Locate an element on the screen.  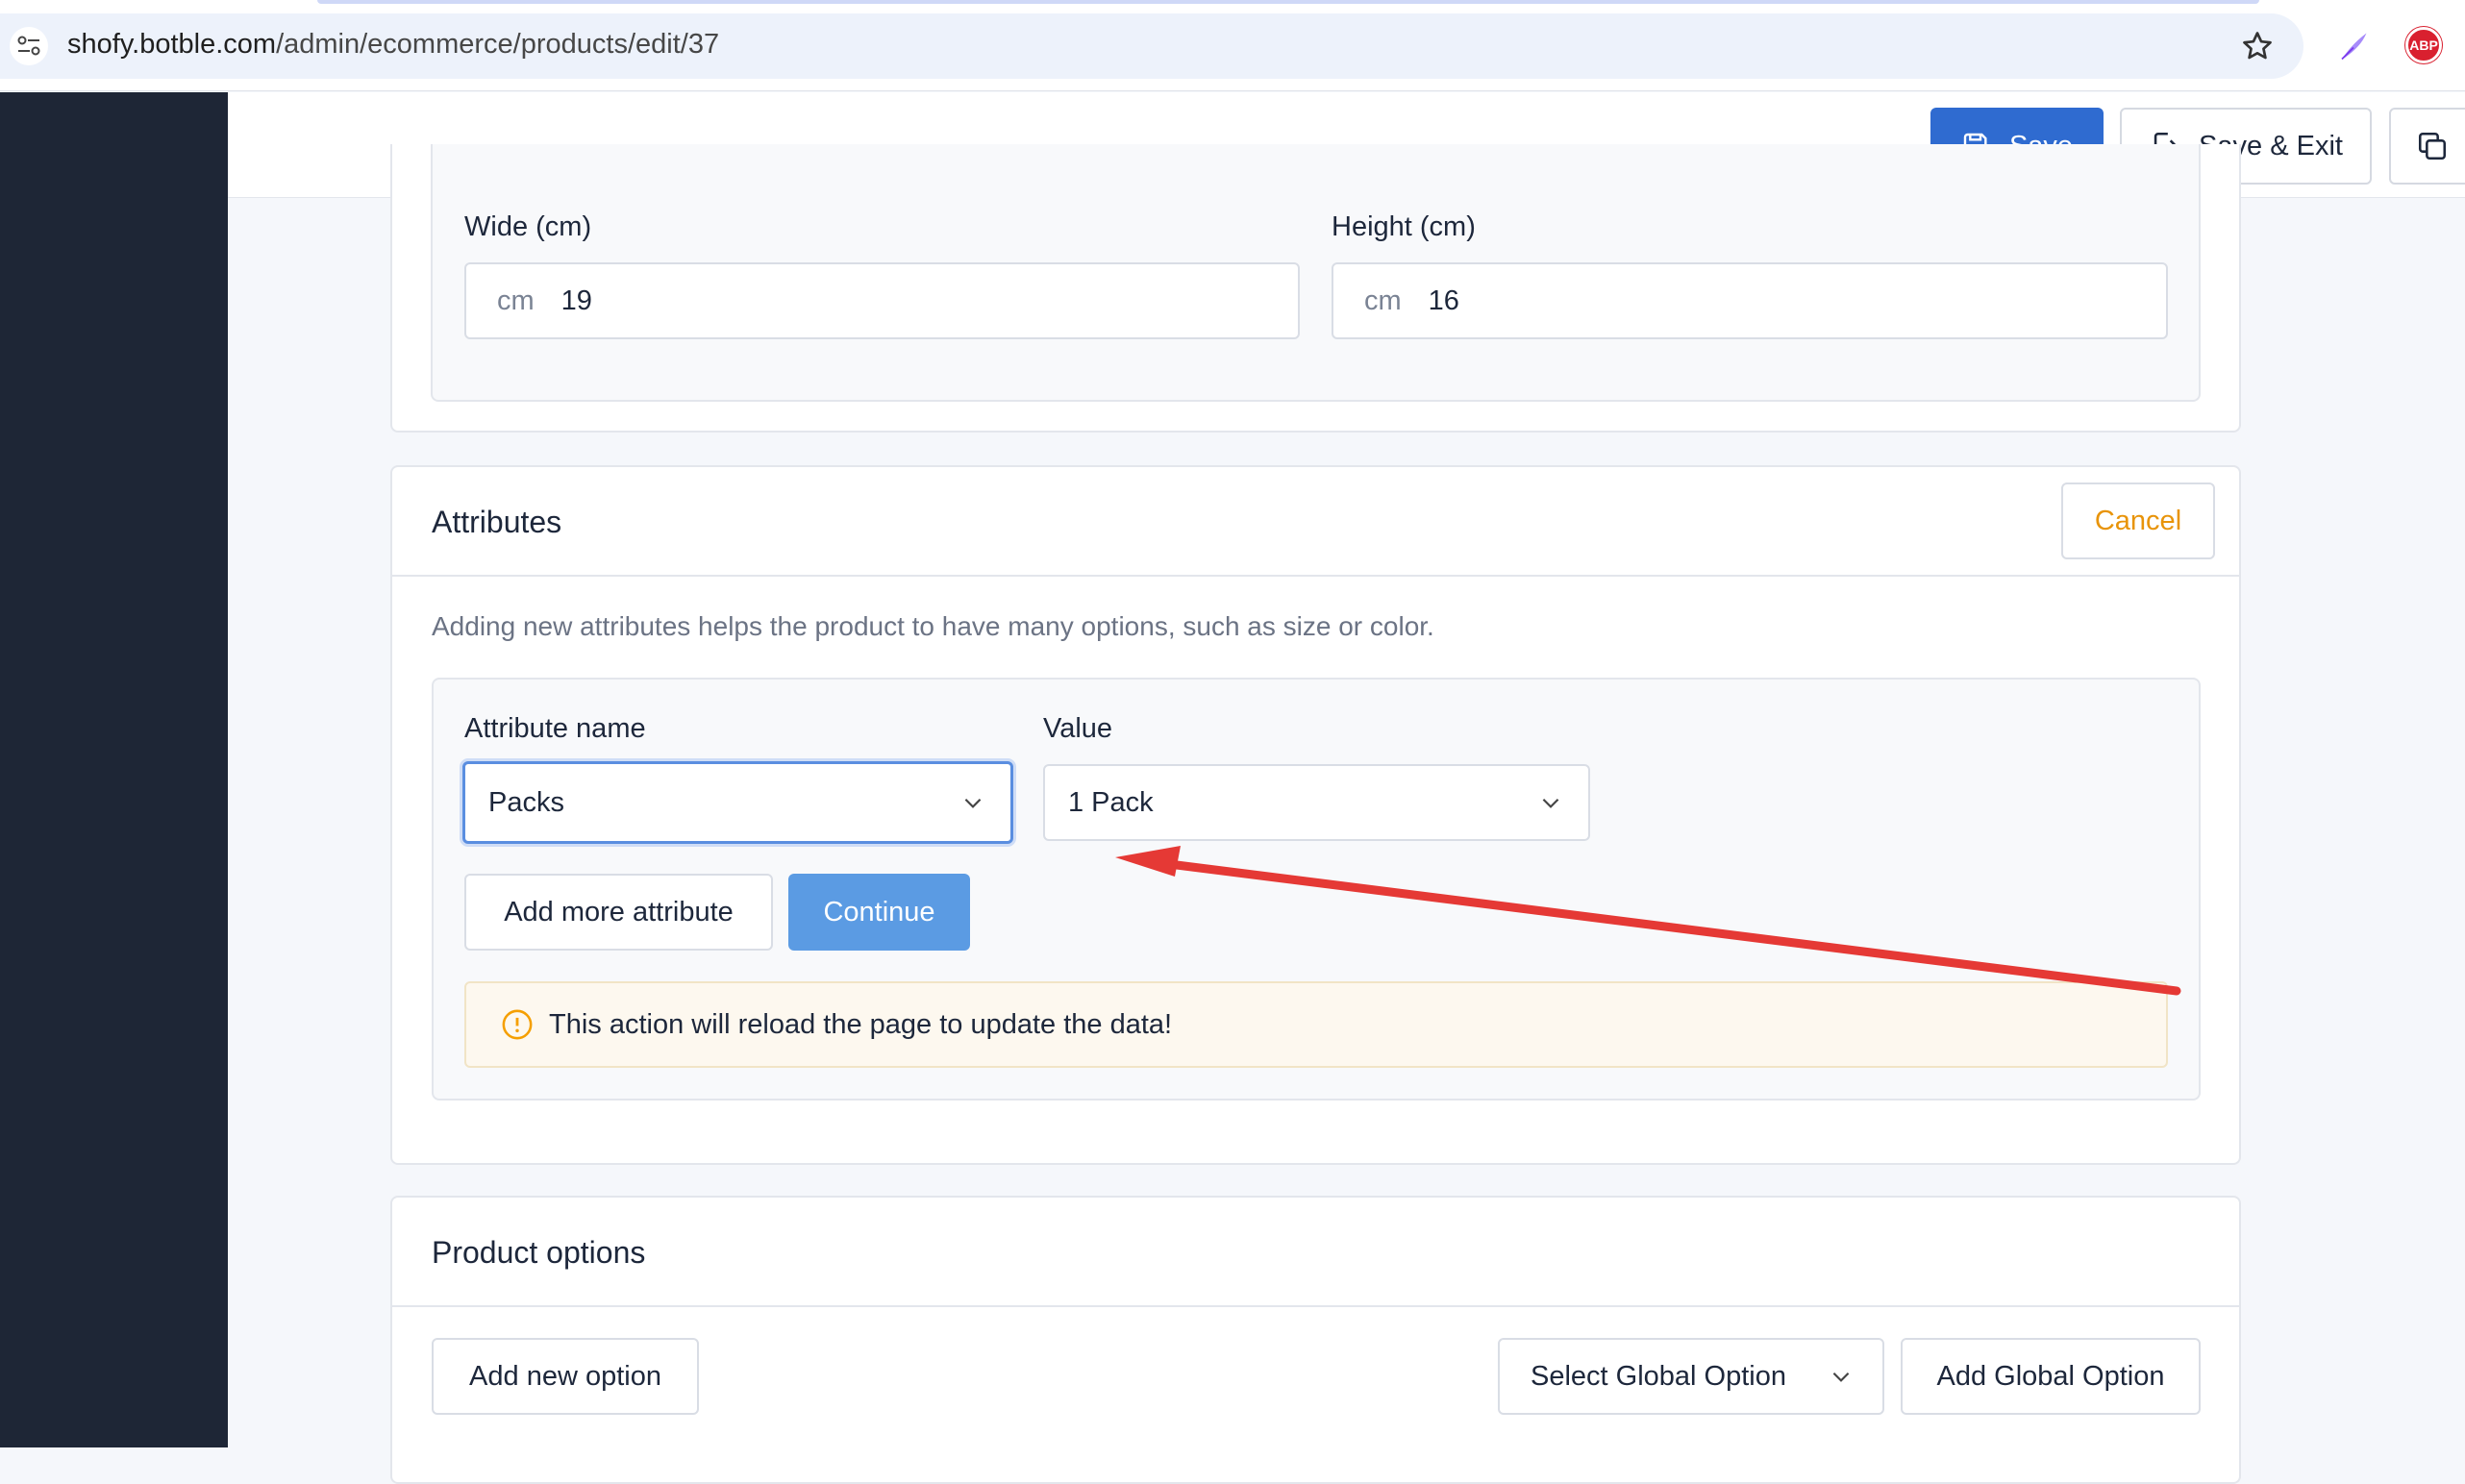
product-options-divider is located at coordinates (1315, 1306).